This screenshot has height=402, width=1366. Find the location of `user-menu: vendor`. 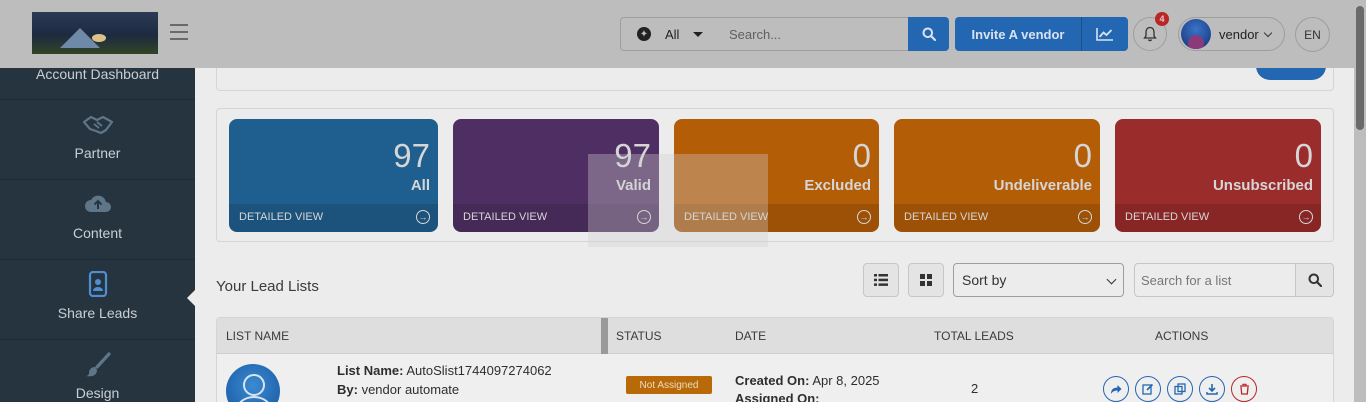

user-menu: vendor is located at coordinates (1231, 34).